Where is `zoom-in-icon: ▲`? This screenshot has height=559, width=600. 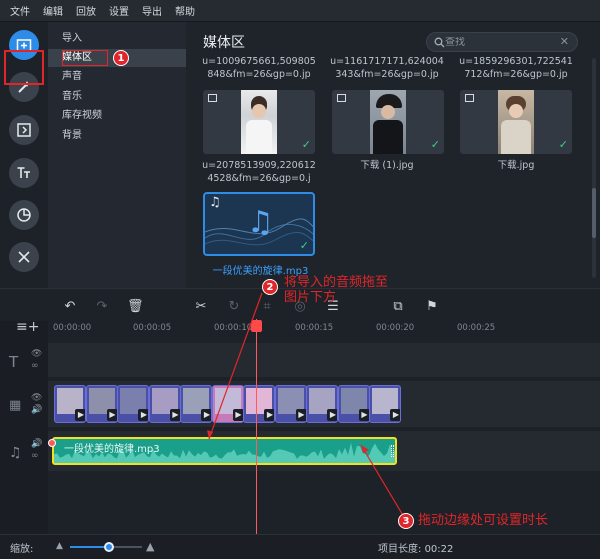
zoom-in-icon: ▲ is located at coordinates (150, 546).